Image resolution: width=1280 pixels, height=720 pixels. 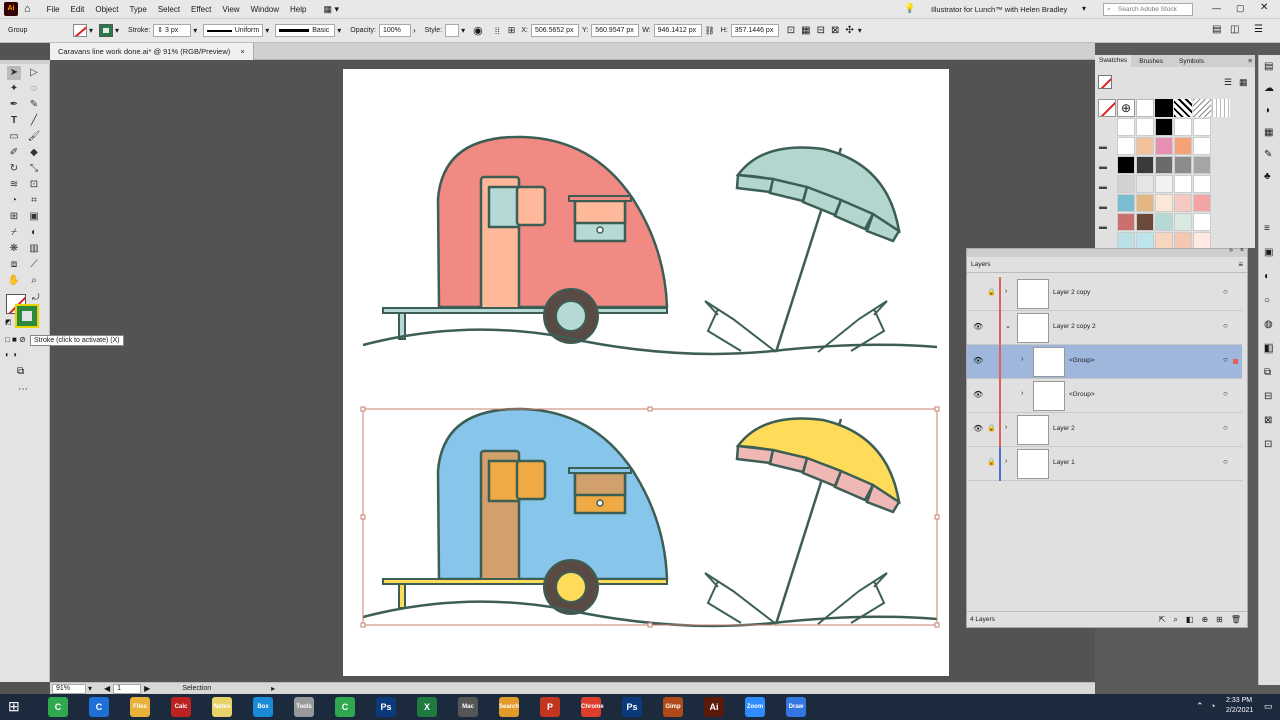 What do you see at coordinates (140, 707) in the screenshot?
I see `taskbar-app-icon: Files` at bounding box center [140, 707].